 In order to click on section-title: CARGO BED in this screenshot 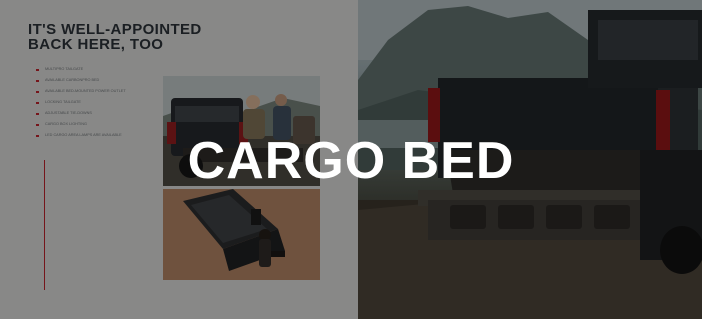, I will do `click(351, 161)`.